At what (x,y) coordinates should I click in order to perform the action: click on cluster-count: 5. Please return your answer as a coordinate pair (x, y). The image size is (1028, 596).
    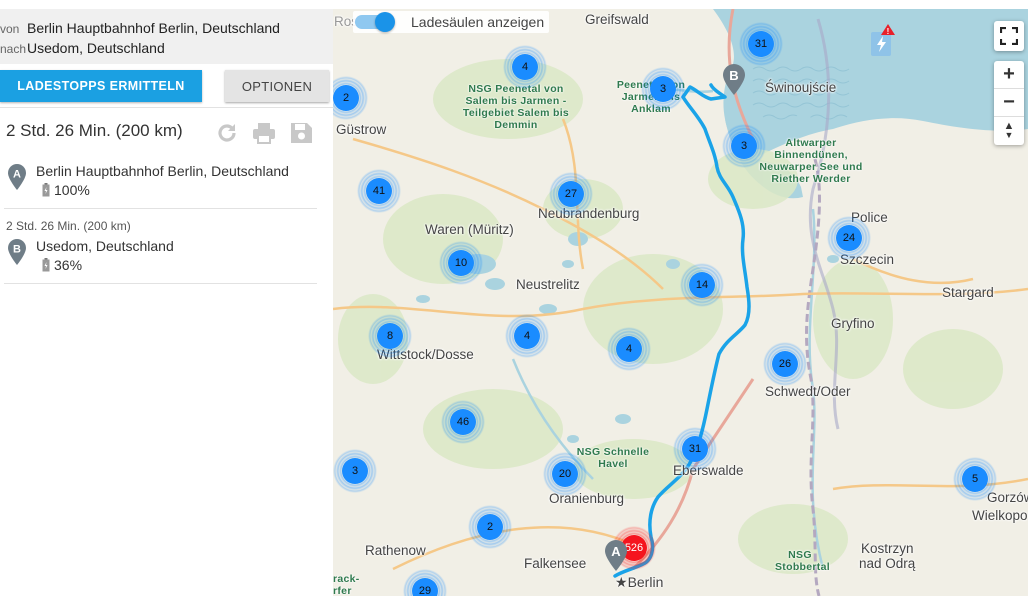
    Looking at the image, I should click on (975, 479).